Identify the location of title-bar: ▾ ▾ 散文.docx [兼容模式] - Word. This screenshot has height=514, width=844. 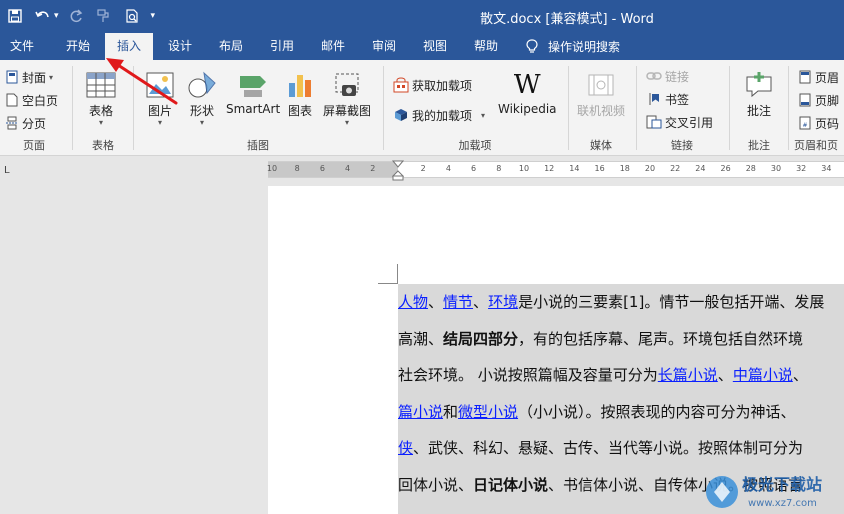
(422, 16).